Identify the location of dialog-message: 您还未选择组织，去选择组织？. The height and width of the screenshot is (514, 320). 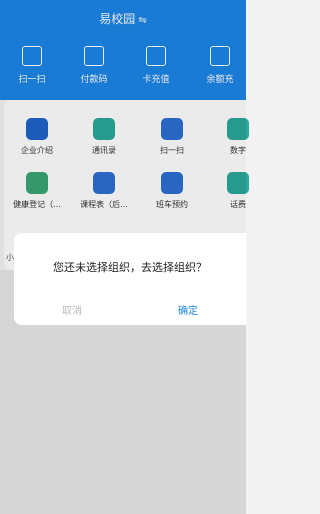
(130, 267).